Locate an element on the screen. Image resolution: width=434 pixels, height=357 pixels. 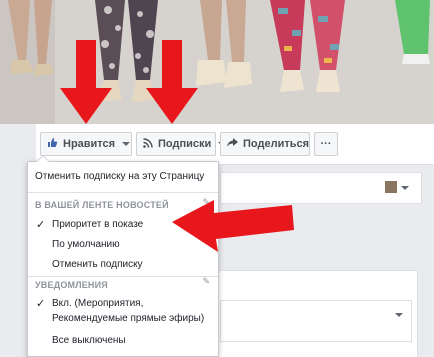
arrow-down-right is located at coordinates (172, 82).